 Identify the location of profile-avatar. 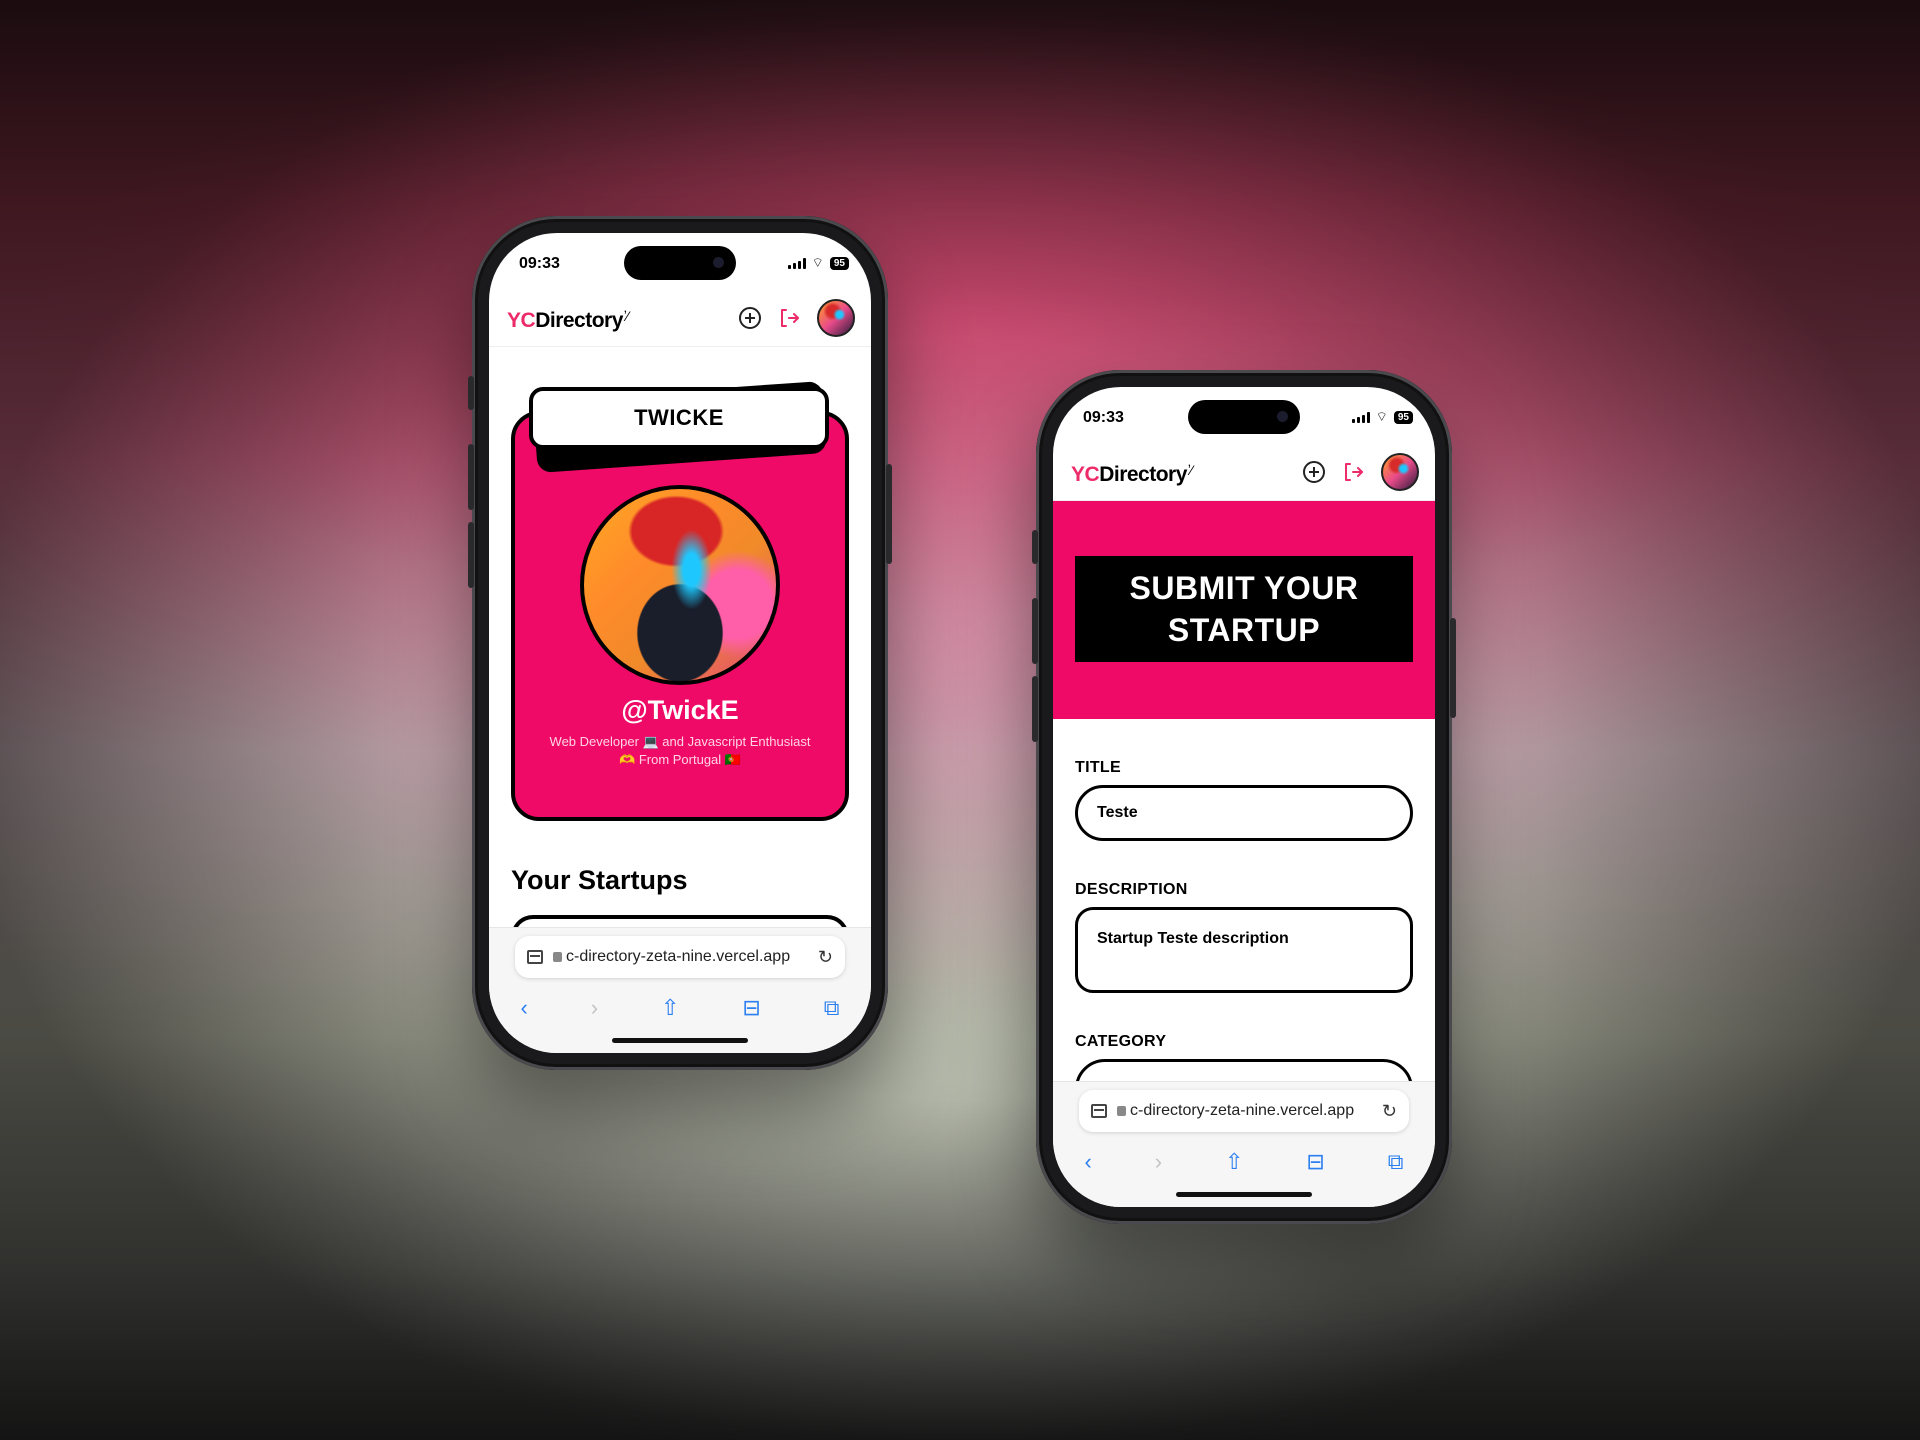
(680, 585).